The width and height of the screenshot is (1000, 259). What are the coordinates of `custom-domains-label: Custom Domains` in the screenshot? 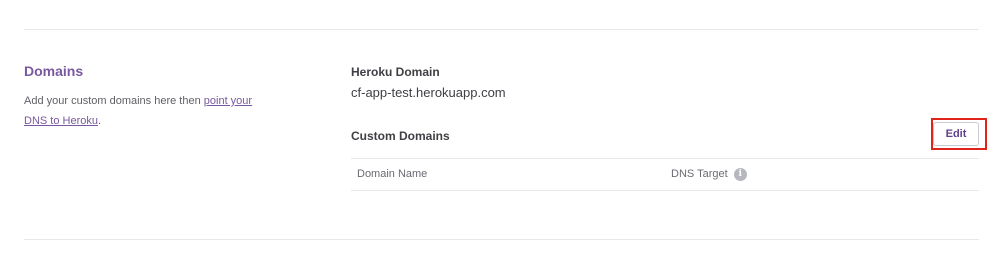 It's located at (400, 136).